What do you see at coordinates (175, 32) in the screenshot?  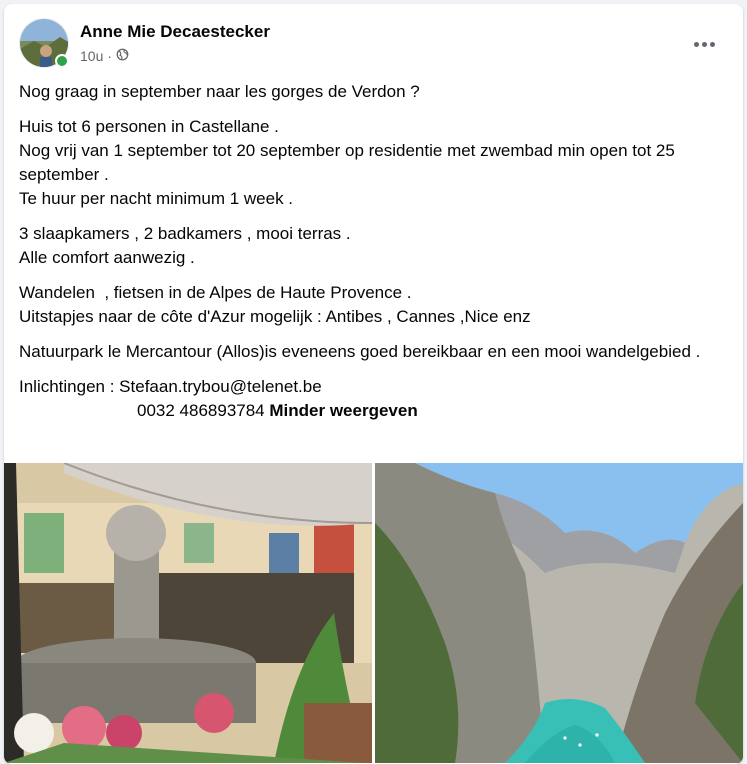 I see `author-name: Anne Mie Decaestecker` at bounding box center [175, 32].